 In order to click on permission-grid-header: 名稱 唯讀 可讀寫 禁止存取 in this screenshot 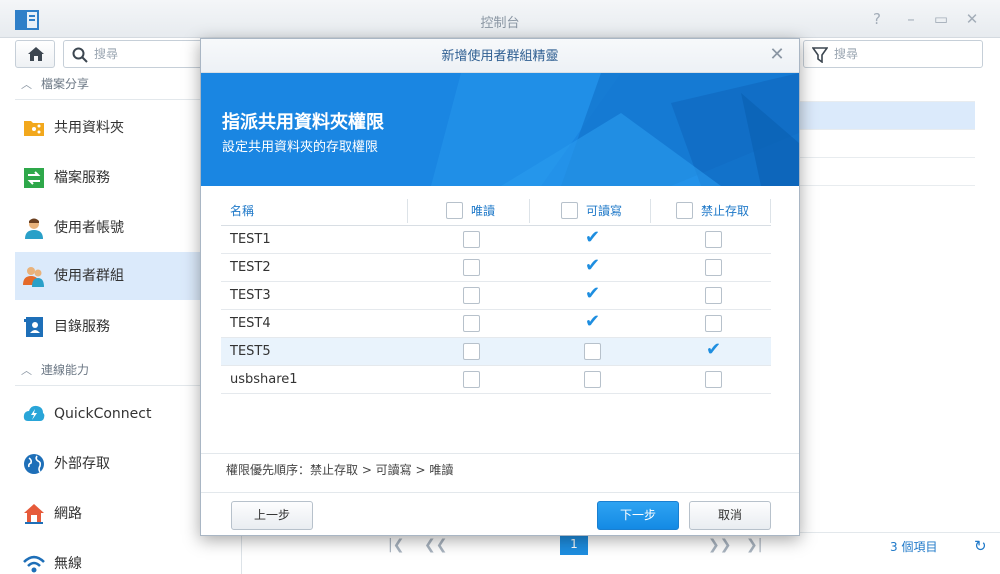, I will do `click(496, 211)`.